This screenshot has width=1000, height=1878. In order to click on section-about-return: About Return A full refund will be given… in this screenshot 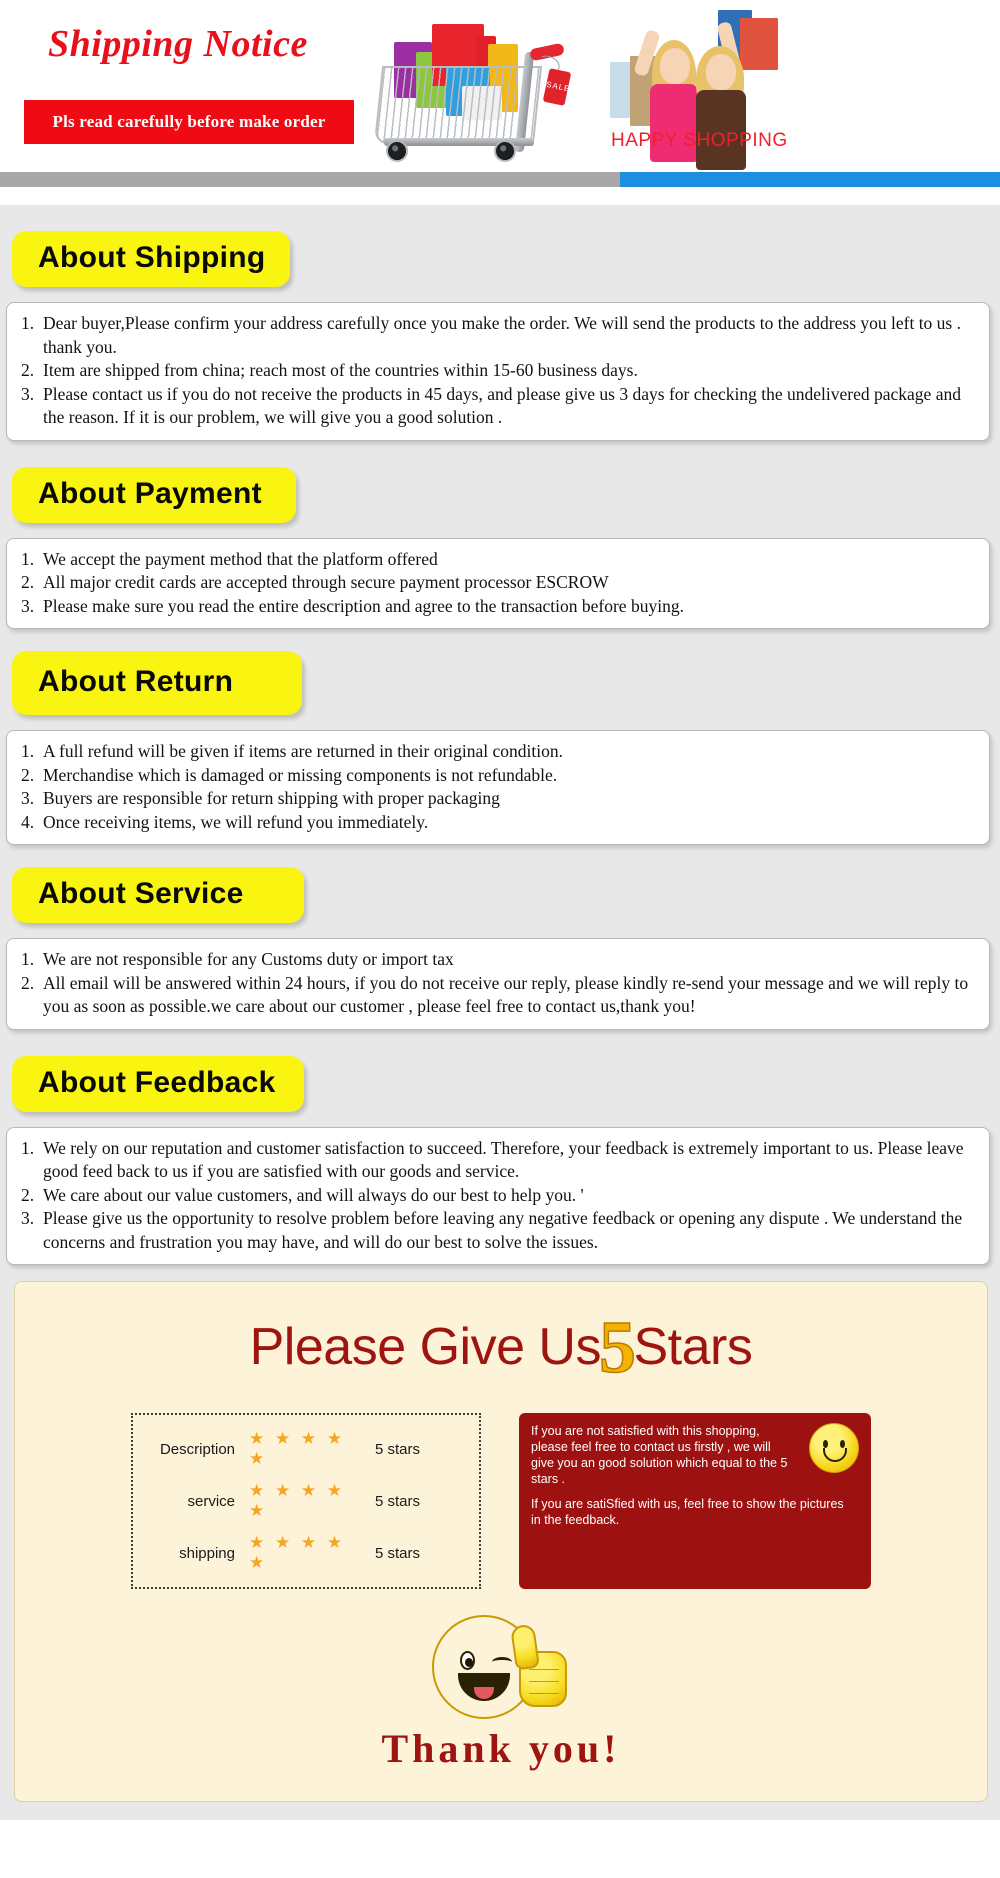, I will do `click(500, 748)`.